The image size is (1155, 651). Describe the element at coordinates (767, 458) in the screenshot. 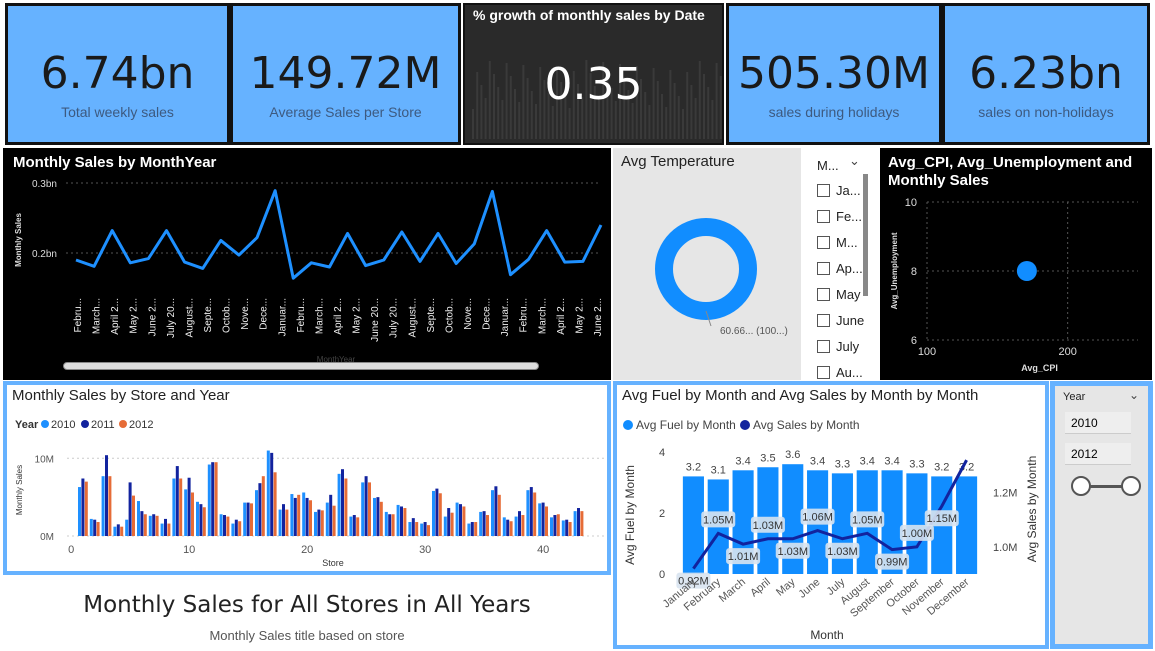

I see `data-label: 3.5` at that location.